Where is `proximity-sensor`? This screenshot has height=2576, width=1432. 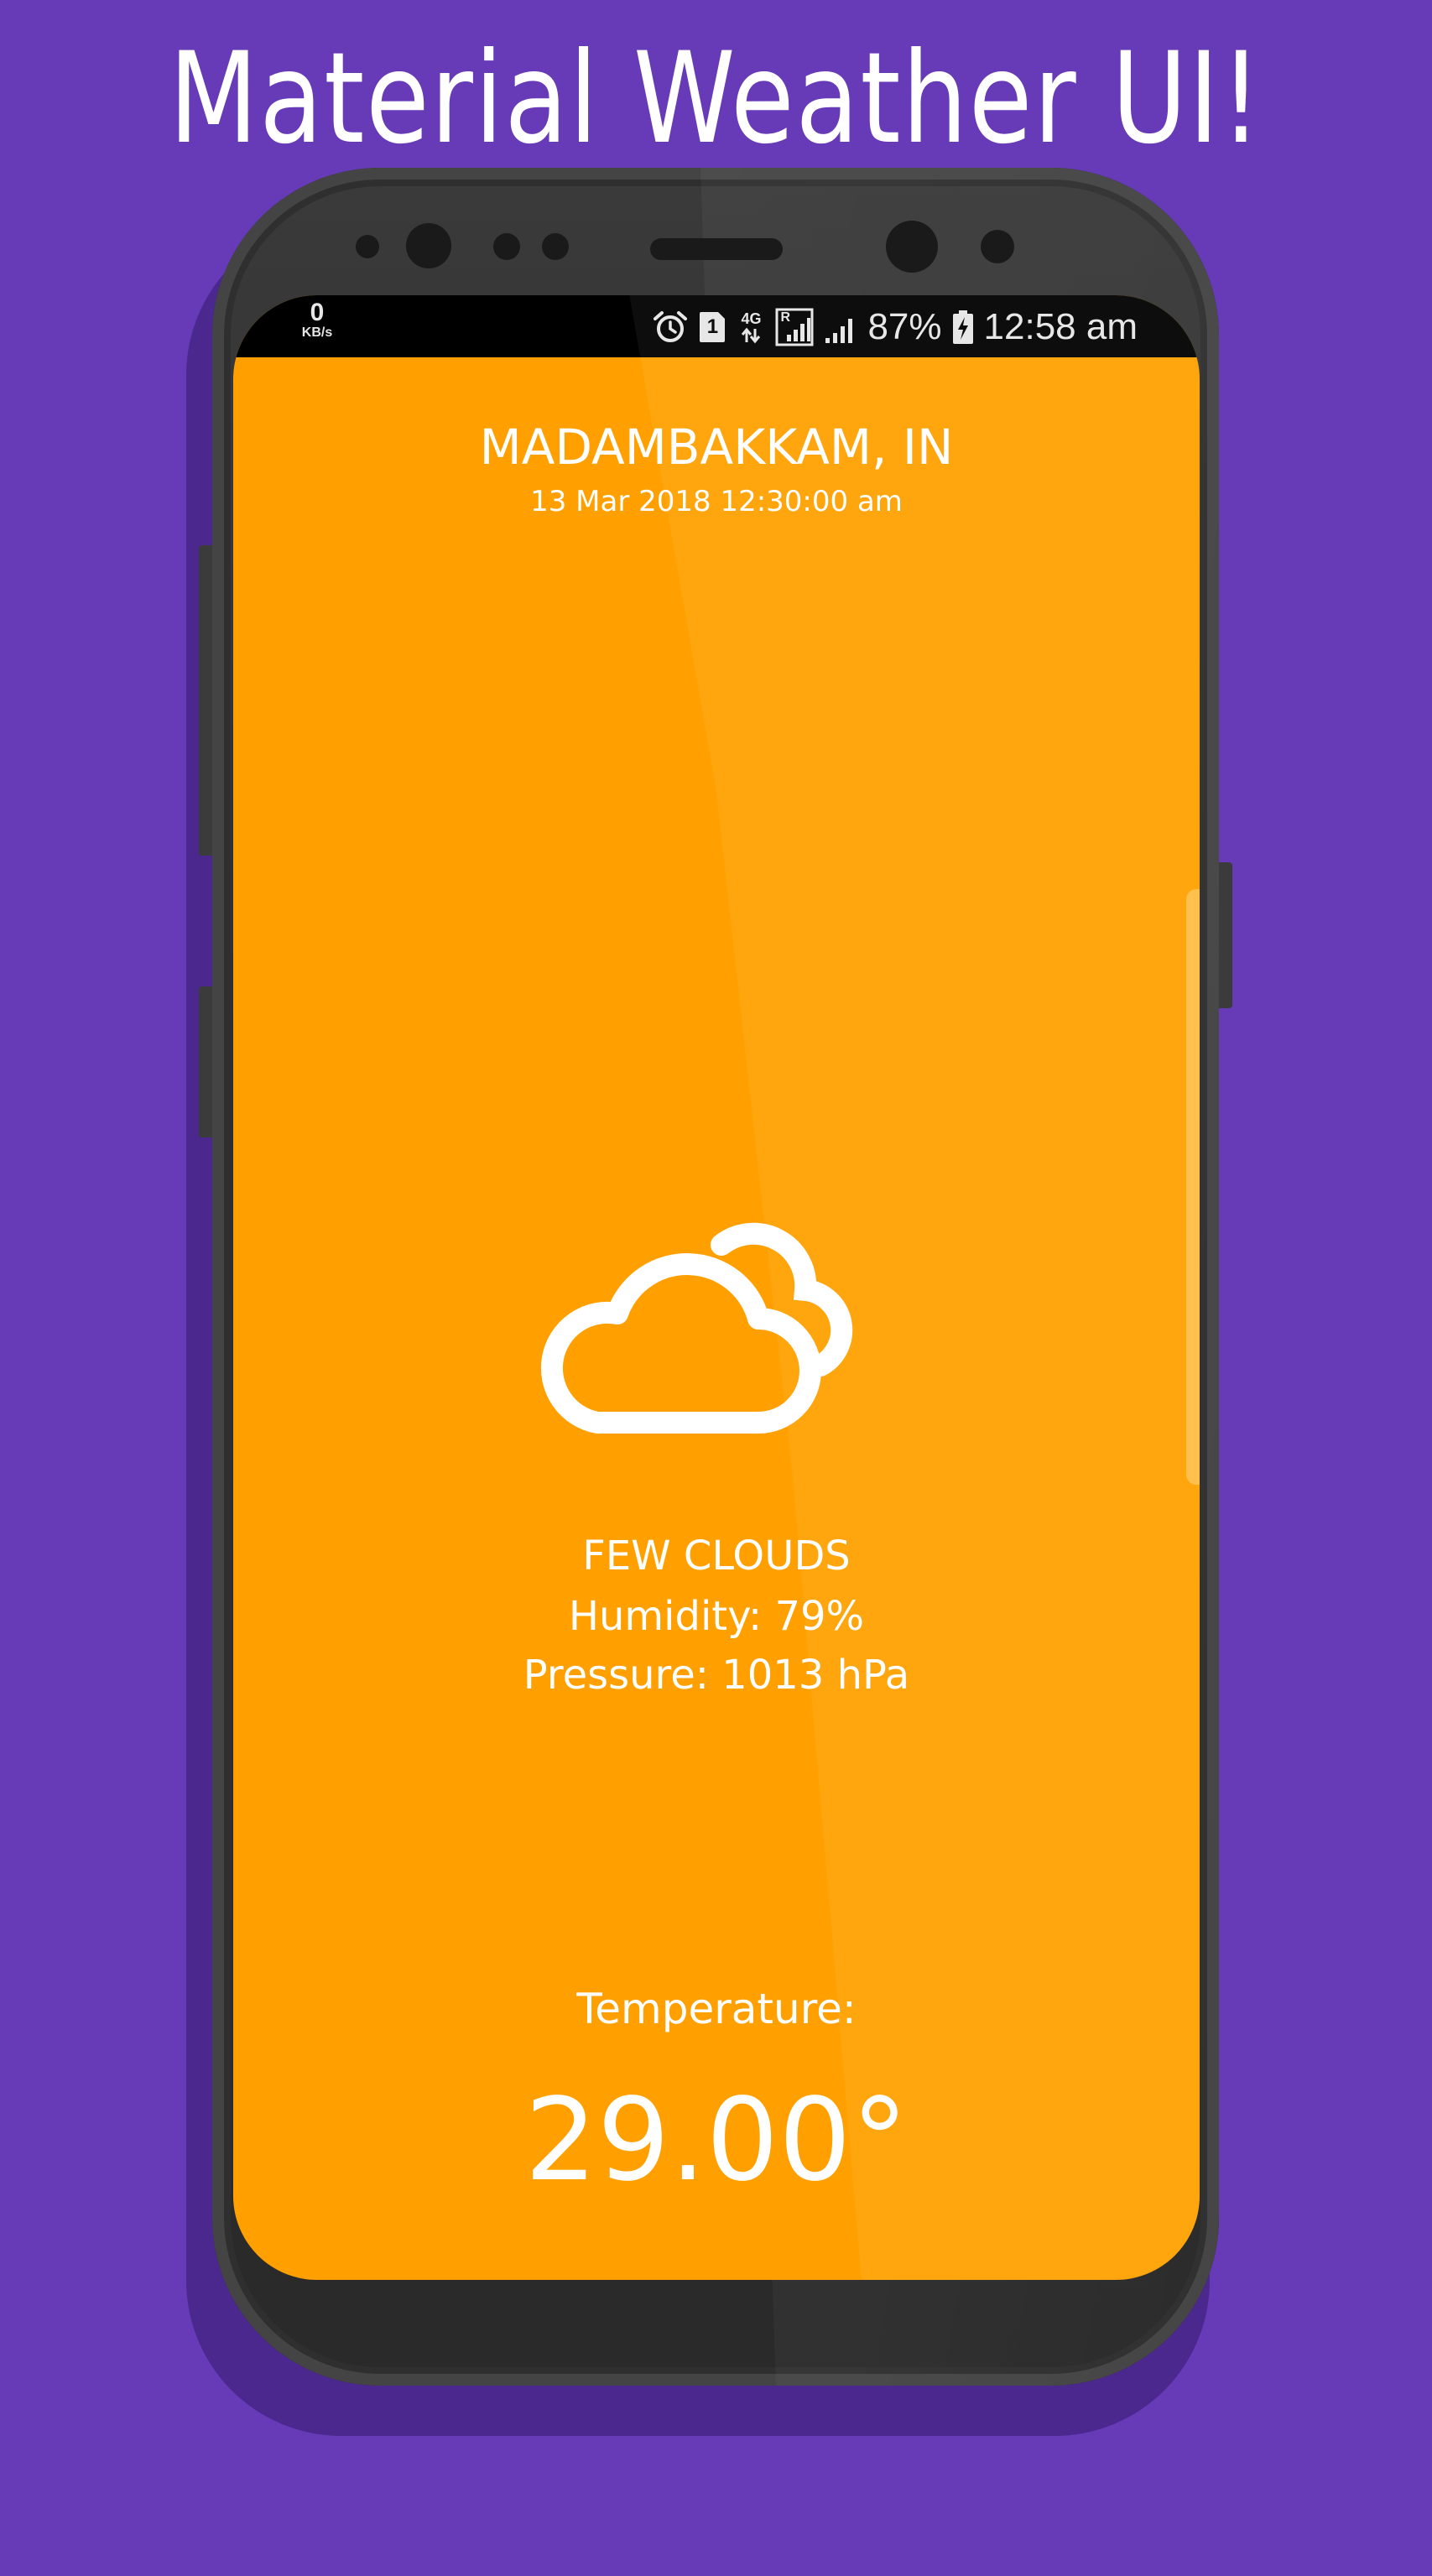
proximity-sensor is located at coordinates (367, 246).